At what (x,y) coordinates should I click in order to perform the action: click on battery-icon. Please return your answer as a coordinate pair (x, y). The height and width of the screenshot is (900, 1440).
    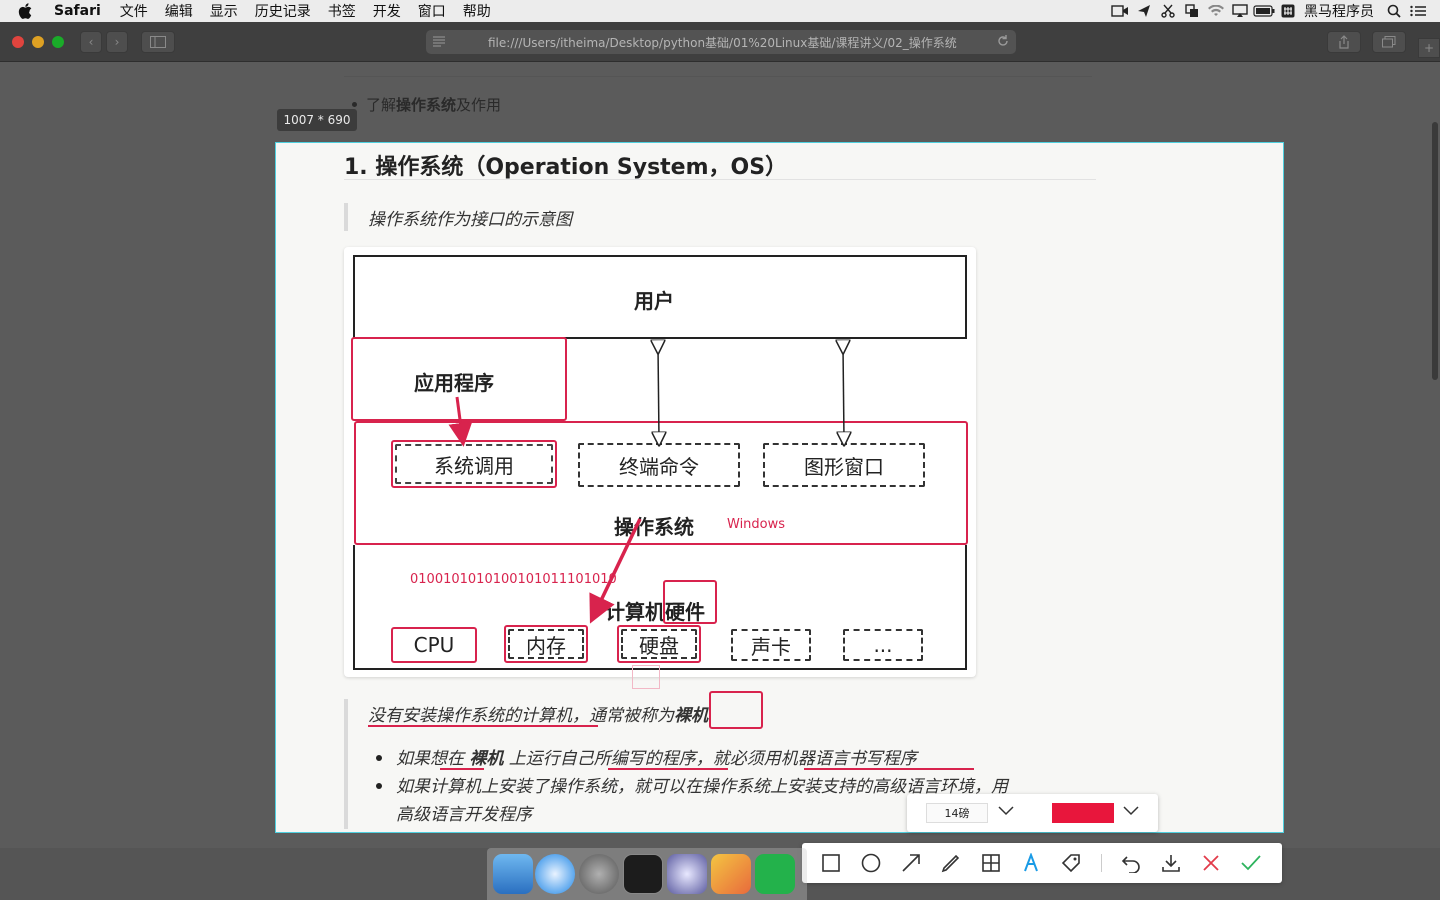
    Looking at the image, I should click on (1264, 11).